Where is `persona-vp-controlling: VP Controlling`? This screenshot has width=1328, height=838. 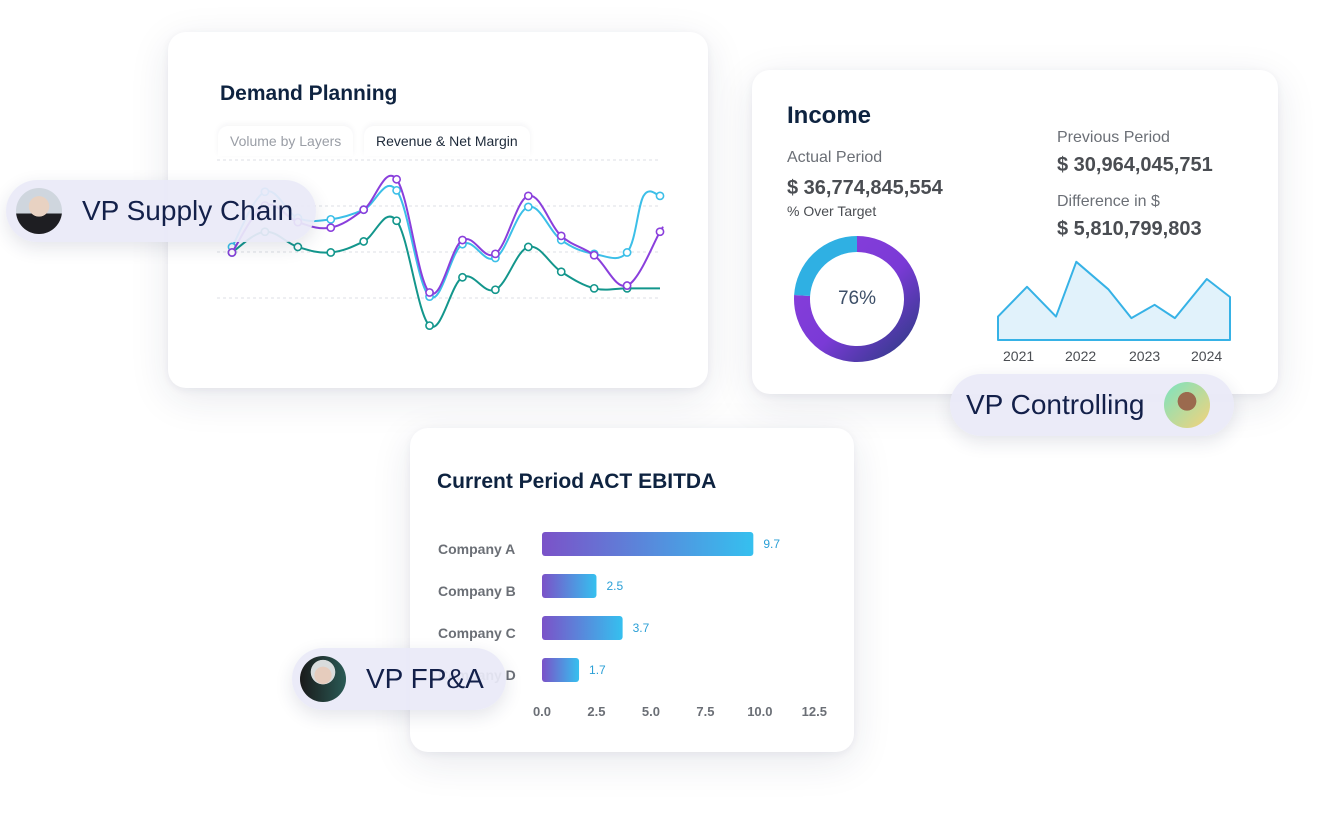 persona-vp-controlling: VP Controlling is located at coordinates (1092, 405).